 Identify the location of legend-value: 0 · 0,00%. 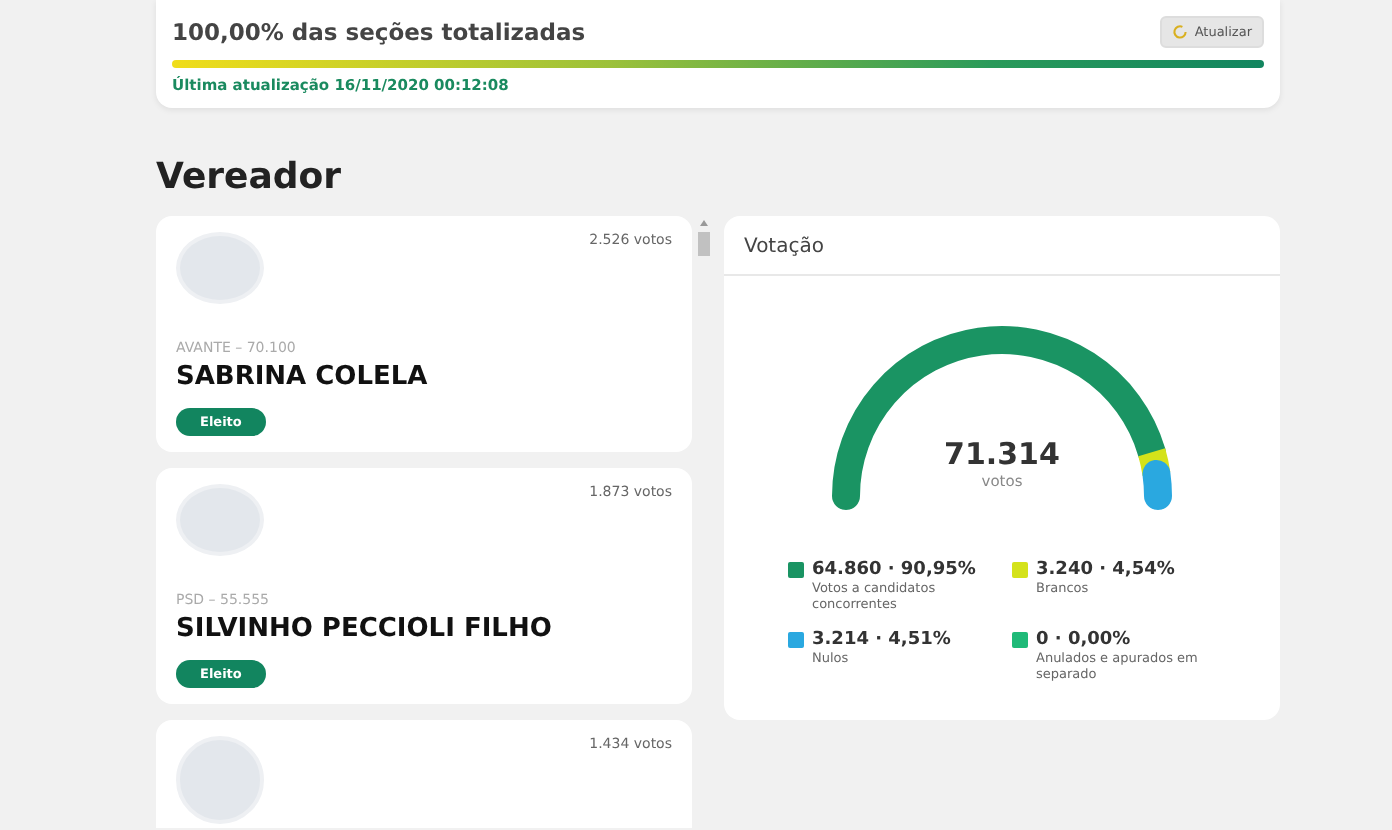
(1084, 639).